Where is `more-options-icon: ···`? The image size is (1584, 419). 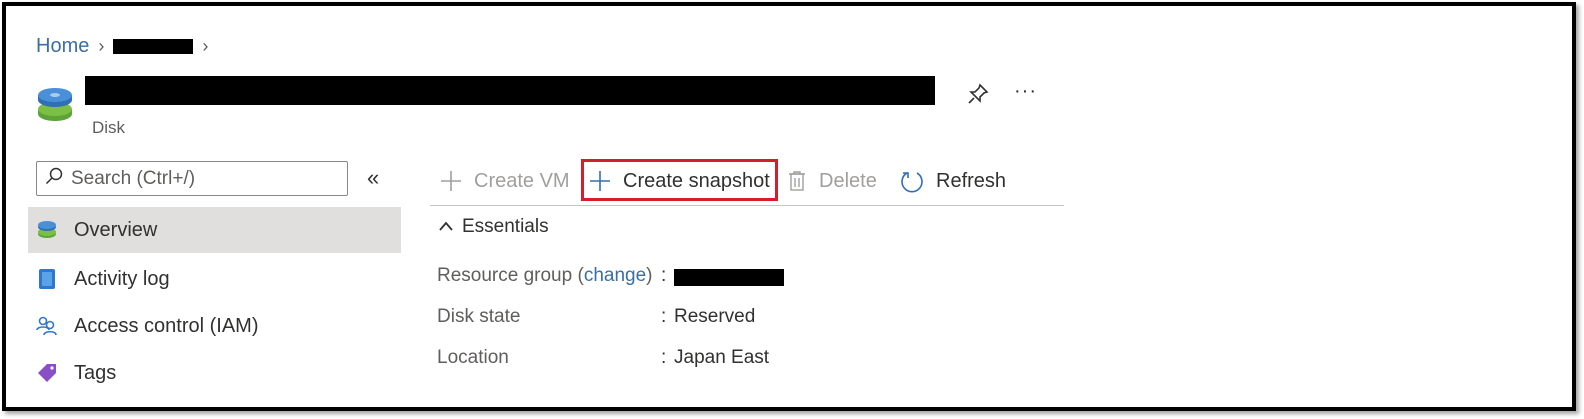
more-options-icon: ··· is located at coordinates (1025, 91).